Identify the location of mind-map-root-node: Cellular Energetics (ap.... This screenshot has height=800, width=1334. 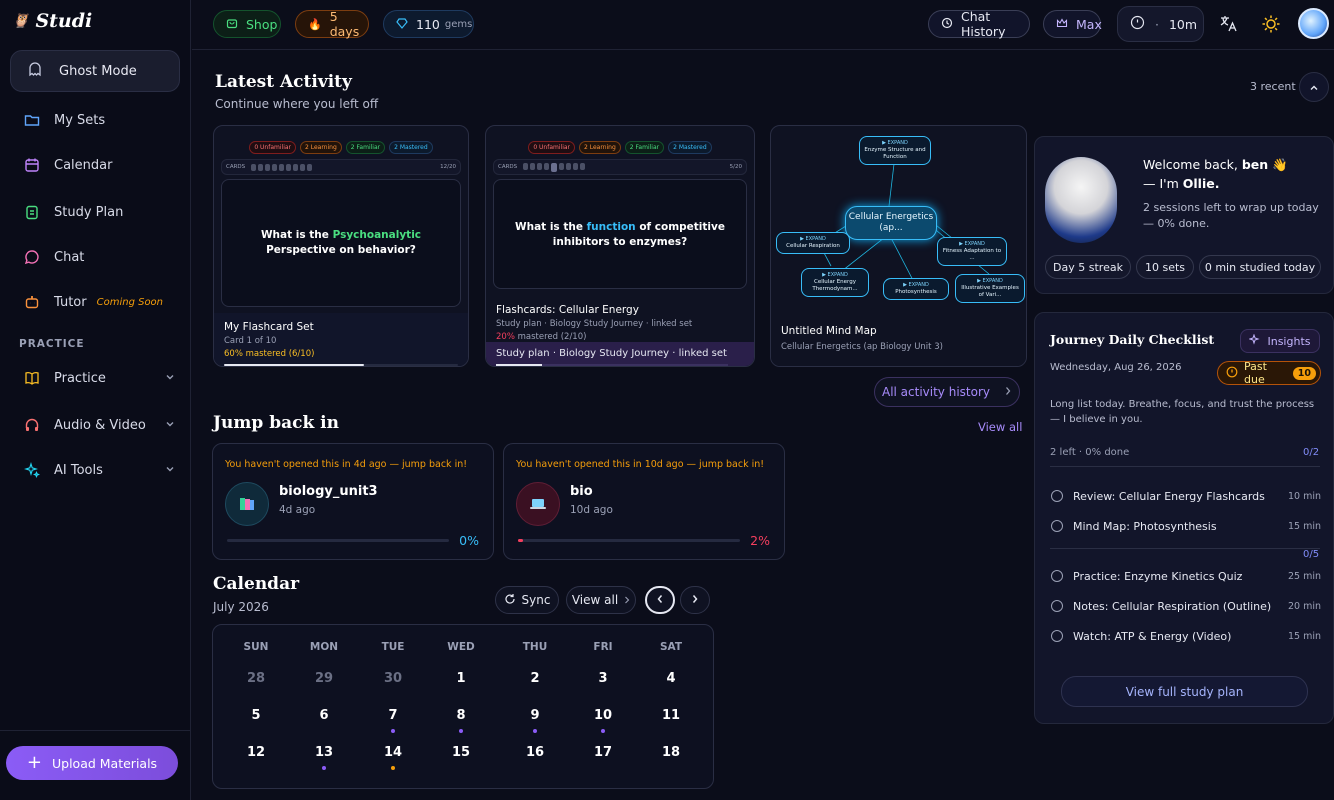
(891, 223).